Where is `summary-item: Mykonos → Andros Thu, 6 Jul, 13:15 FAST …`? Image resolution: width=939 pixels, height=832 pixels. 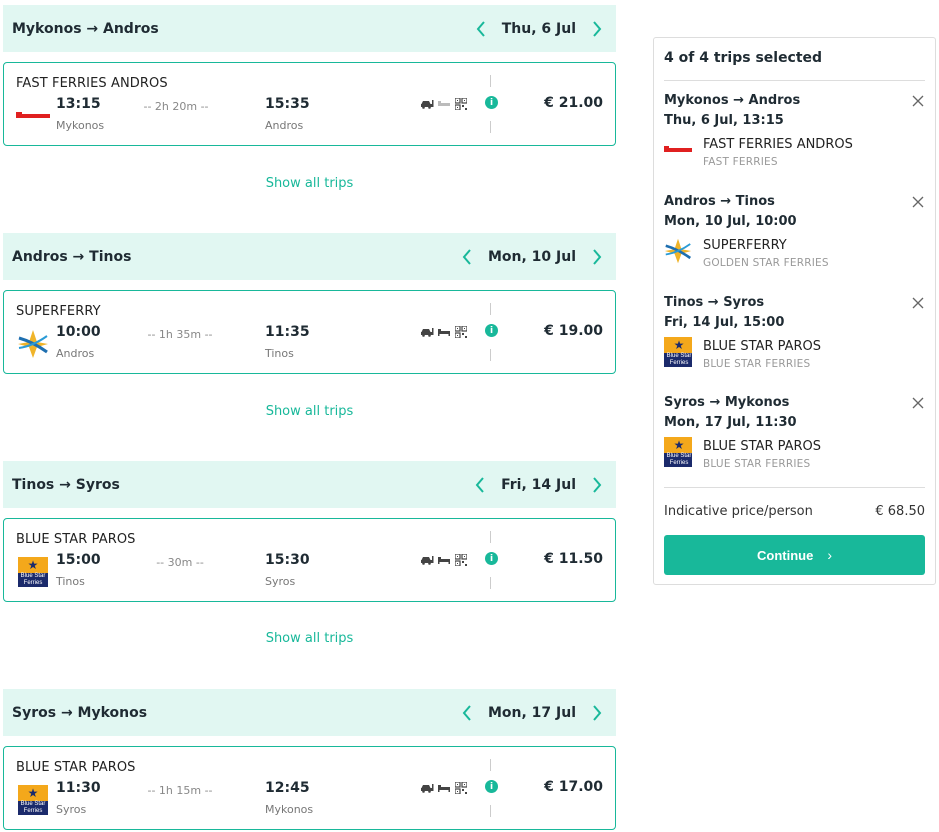 summary-item: Mykonos → Andros Thu, 6 Jul, 13:15 FAST … is located at coordinates (794, 143).